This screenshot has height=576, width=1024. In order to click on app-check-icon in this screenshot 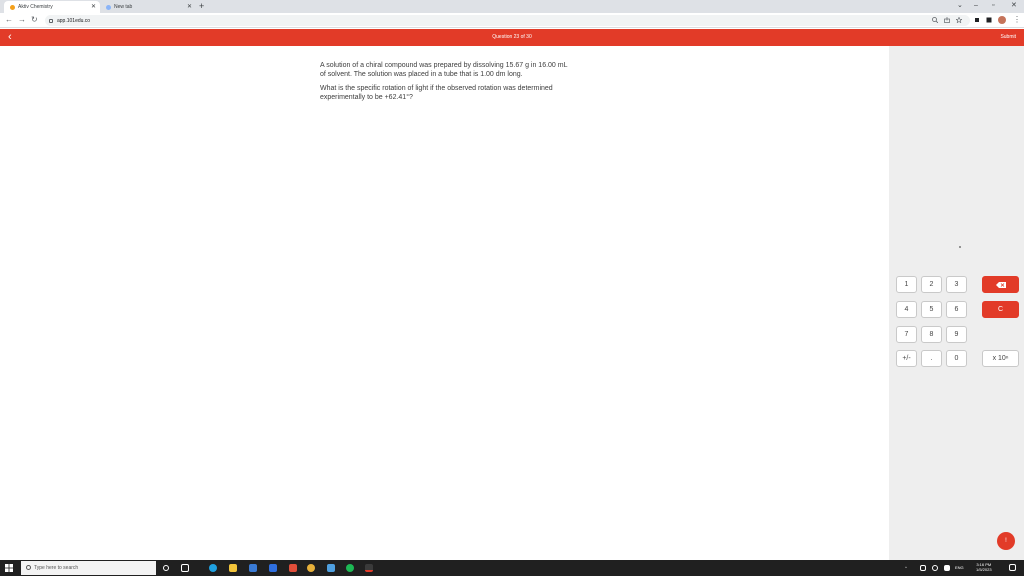, I will do `click(331, 568)`.